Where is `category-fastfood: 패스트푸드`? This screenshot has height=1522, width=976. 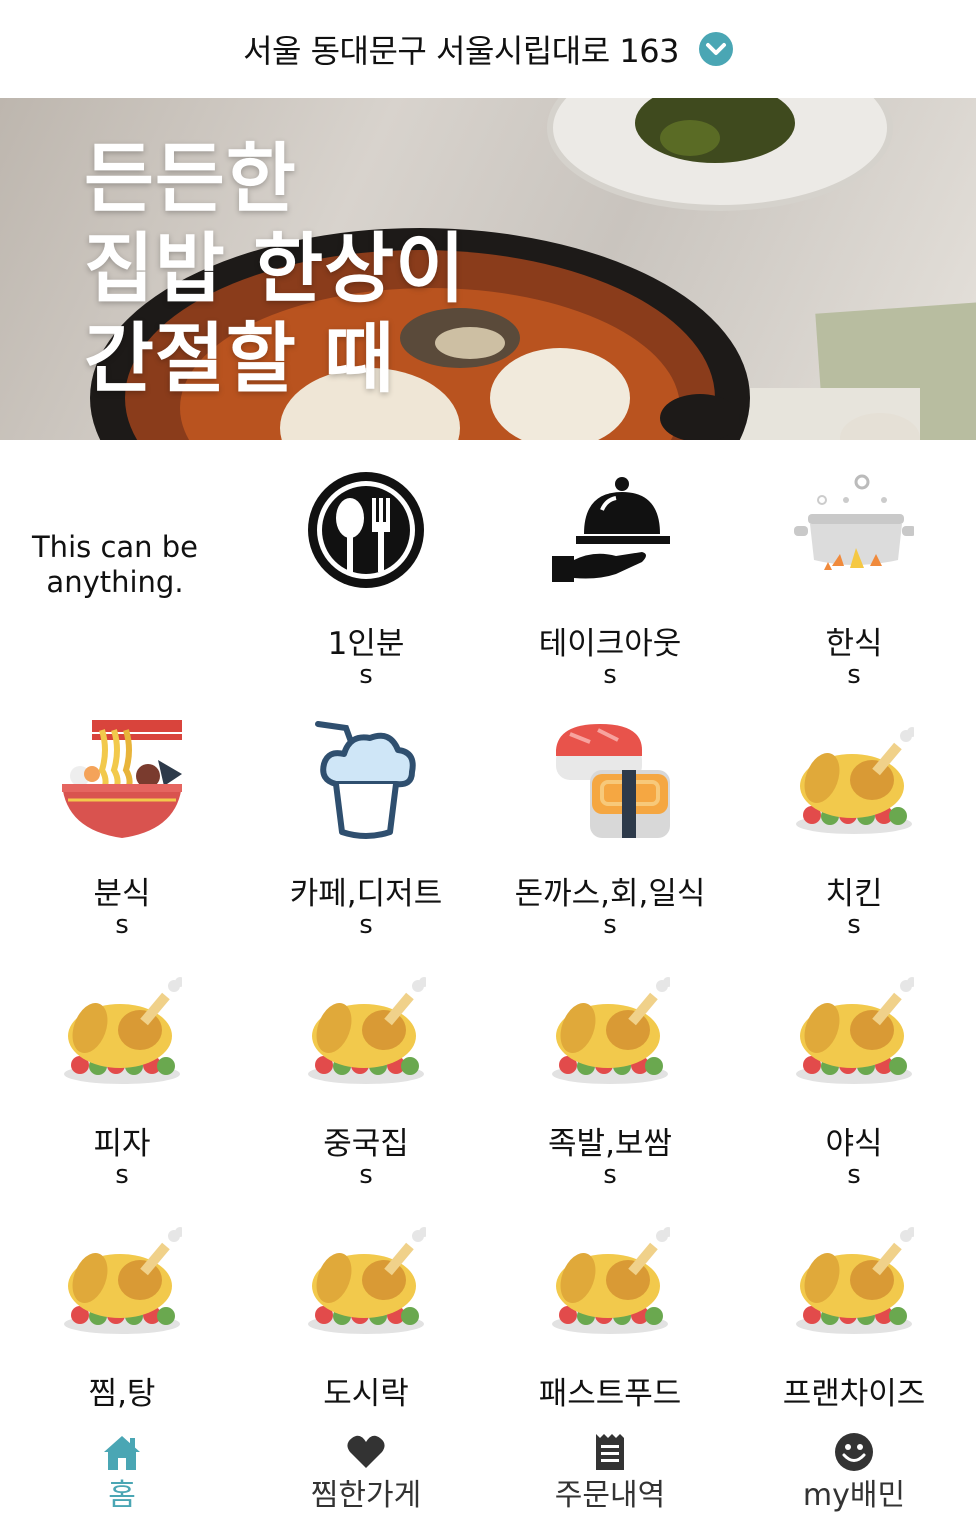
category-fastfood: 패스트푸드 is located at coordinates (610, 1315).